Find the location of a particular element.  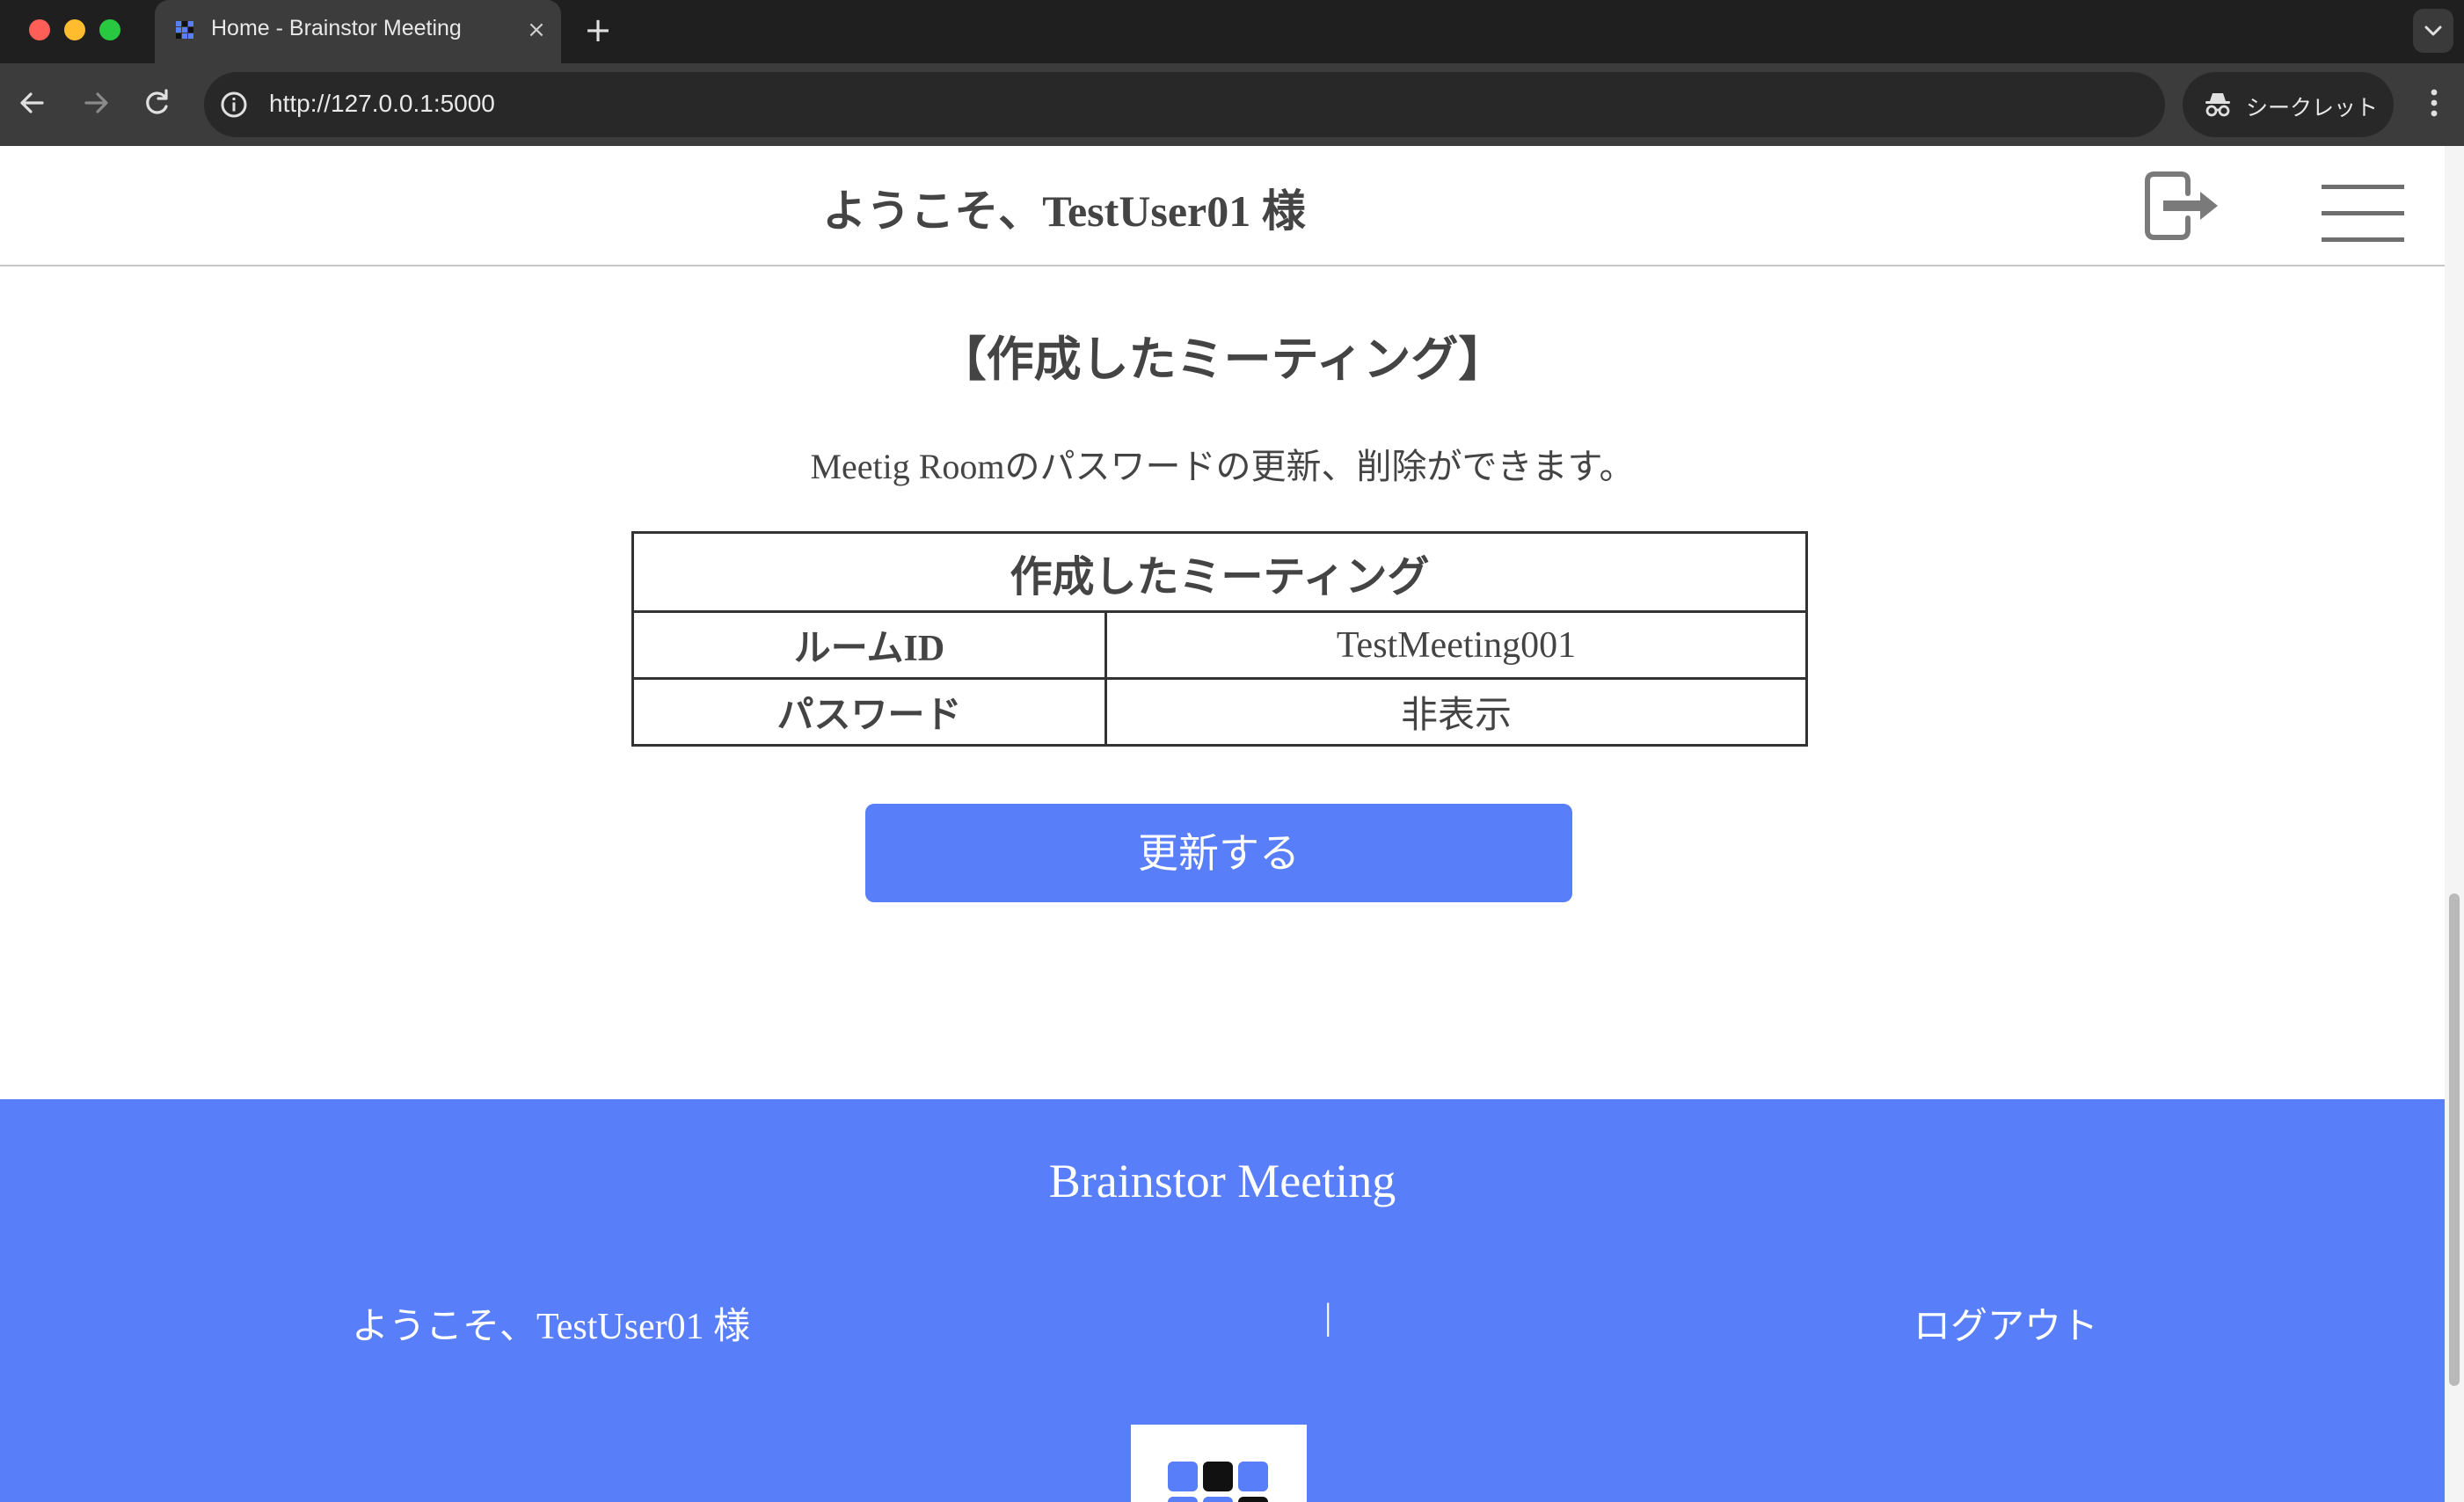

logout-icon is located at coordinates (2179, 206).